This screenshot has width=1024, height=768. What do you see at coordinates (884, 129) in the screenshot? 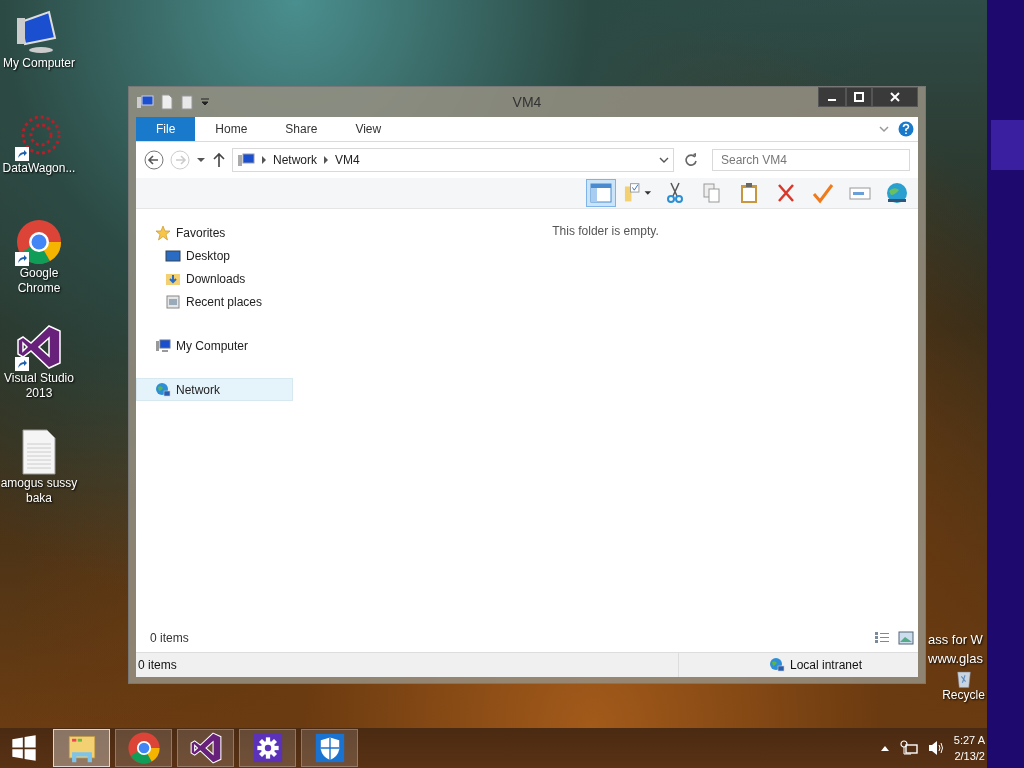
I see `expand-ribbon-icon` at bounding box center [884, 129].